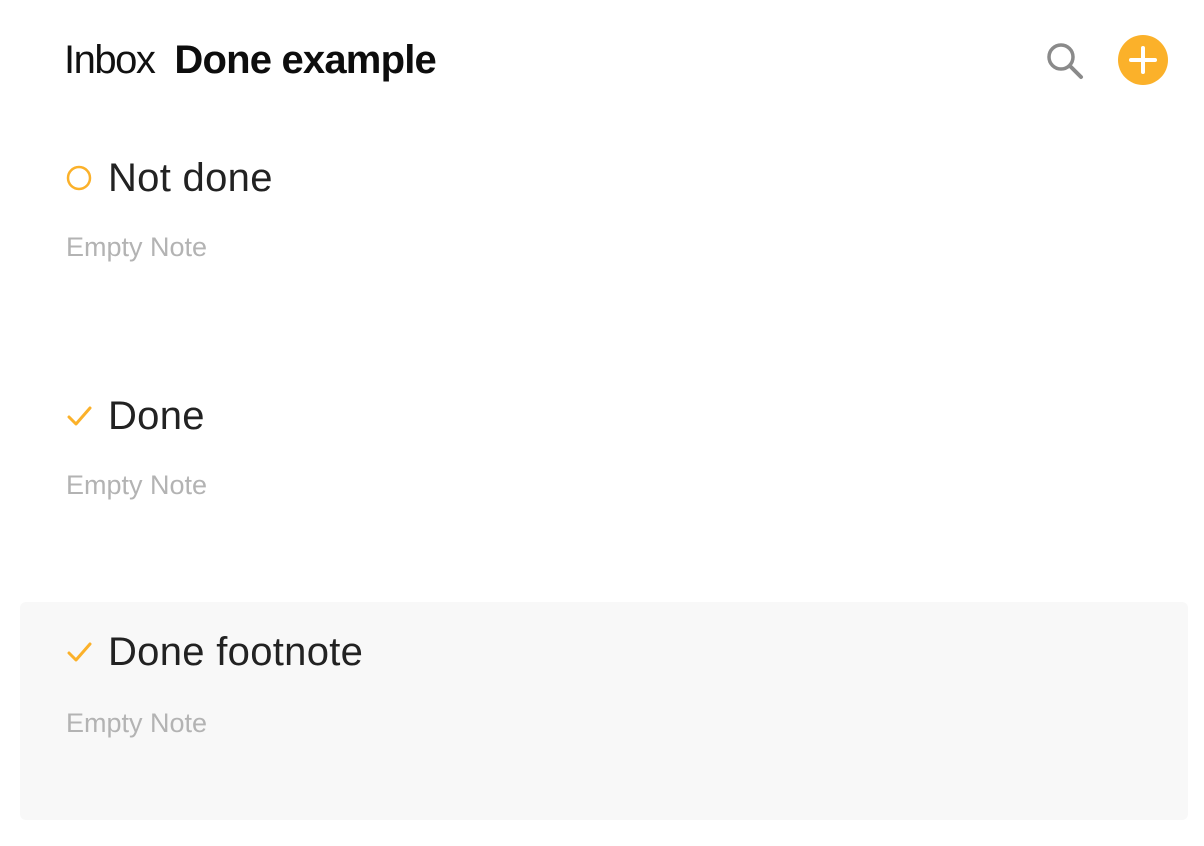  What do you see at coordinates (156, 415) in the screenshot?
I see `note-title: Done` at bounding box center [156, 415].